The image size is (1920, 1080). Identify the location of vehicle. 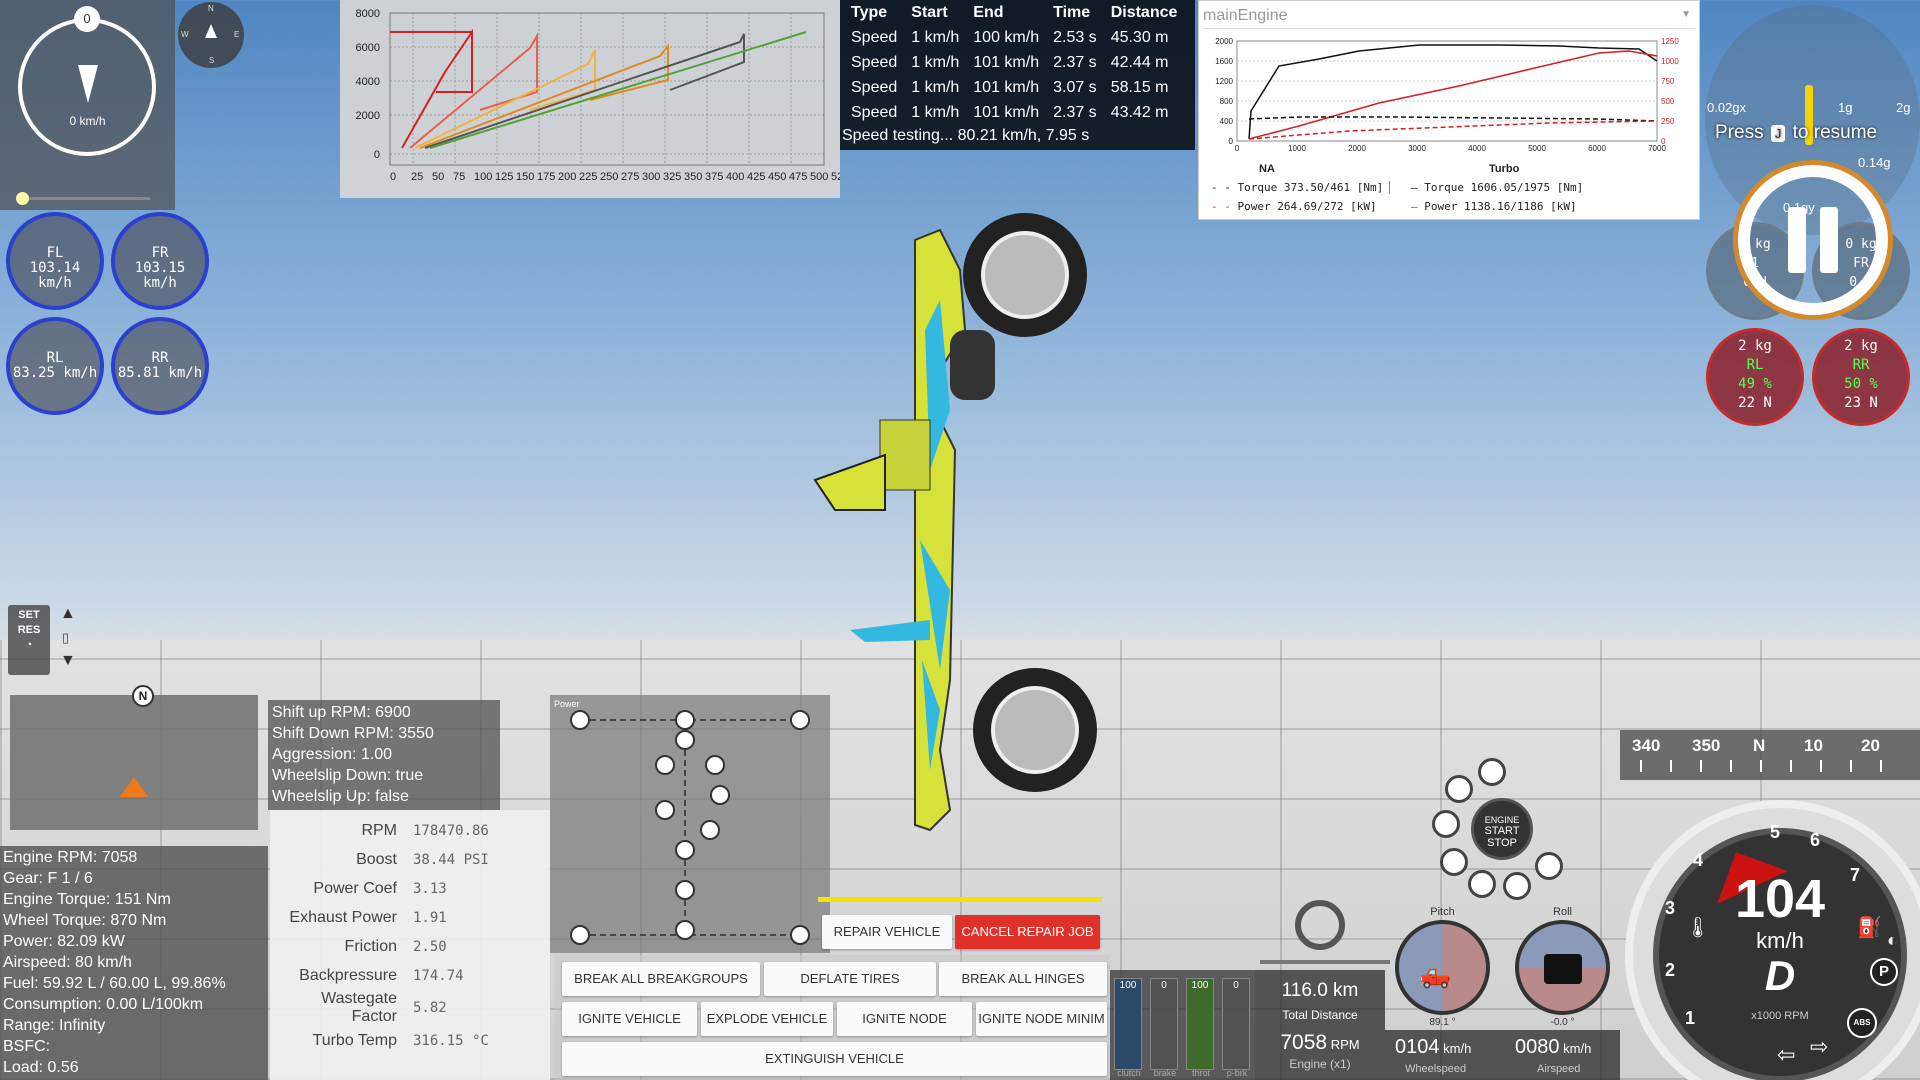
(970, 525).